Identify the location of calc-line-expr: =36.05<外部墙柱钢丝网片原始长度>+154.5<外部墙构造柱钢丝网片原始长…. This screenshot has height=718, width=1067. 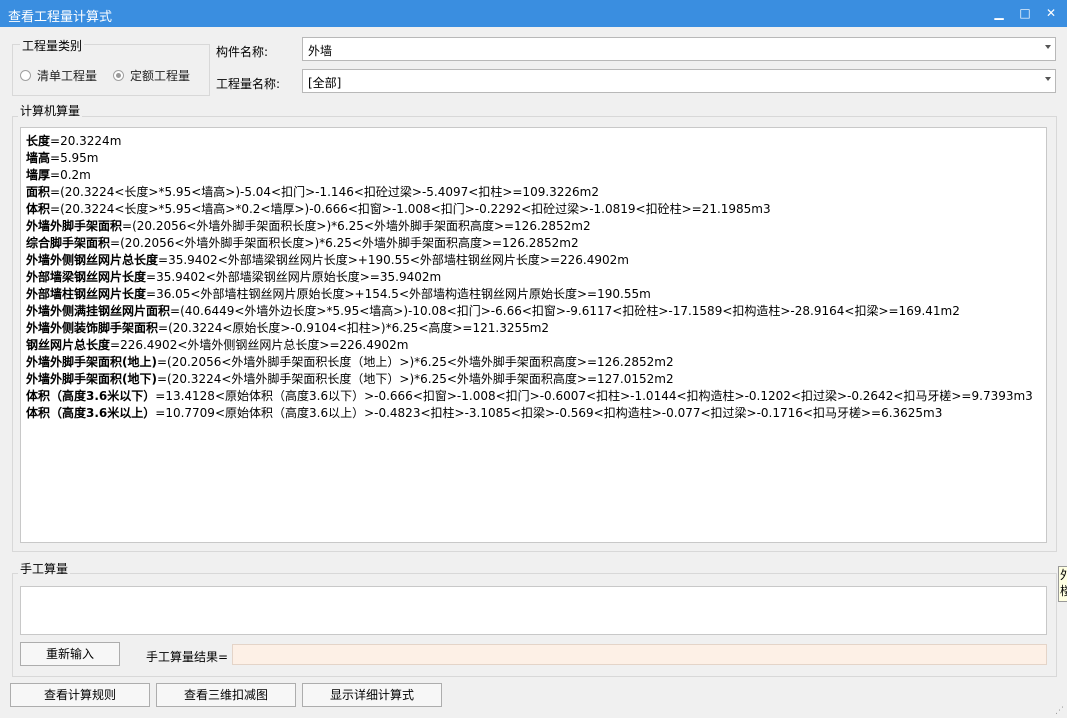
(398, 294).